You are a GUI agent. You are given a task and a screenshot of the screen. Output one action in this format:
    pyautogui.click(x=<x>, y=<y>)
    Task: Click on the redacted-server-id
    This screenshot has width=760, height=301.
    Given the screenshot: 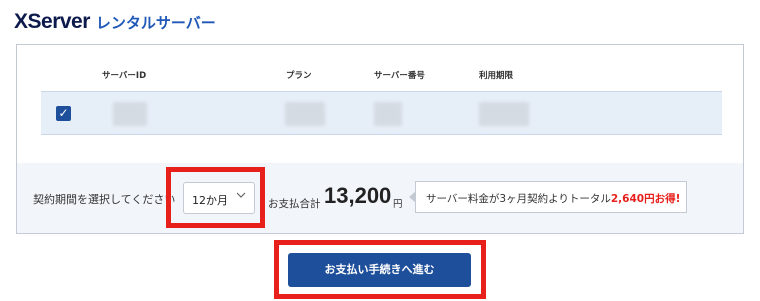 What is the action you would take?
    pyautogui.click(x=130, y=114)
    